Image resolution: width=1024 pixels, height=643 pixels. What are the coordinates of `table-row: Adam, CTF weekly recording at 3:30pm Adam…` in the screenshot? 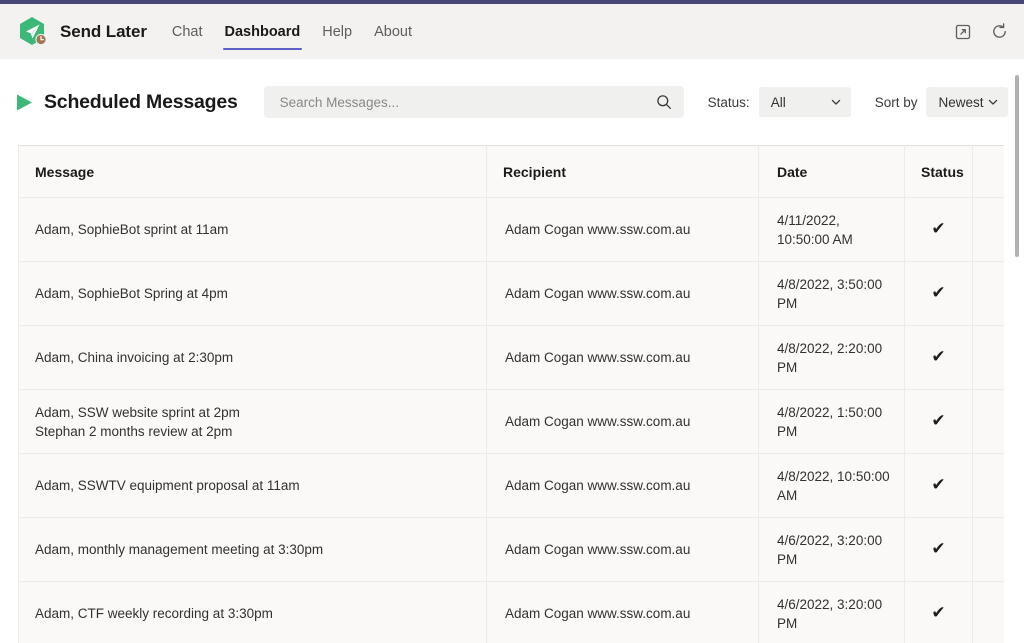 It's located at (511, 612).